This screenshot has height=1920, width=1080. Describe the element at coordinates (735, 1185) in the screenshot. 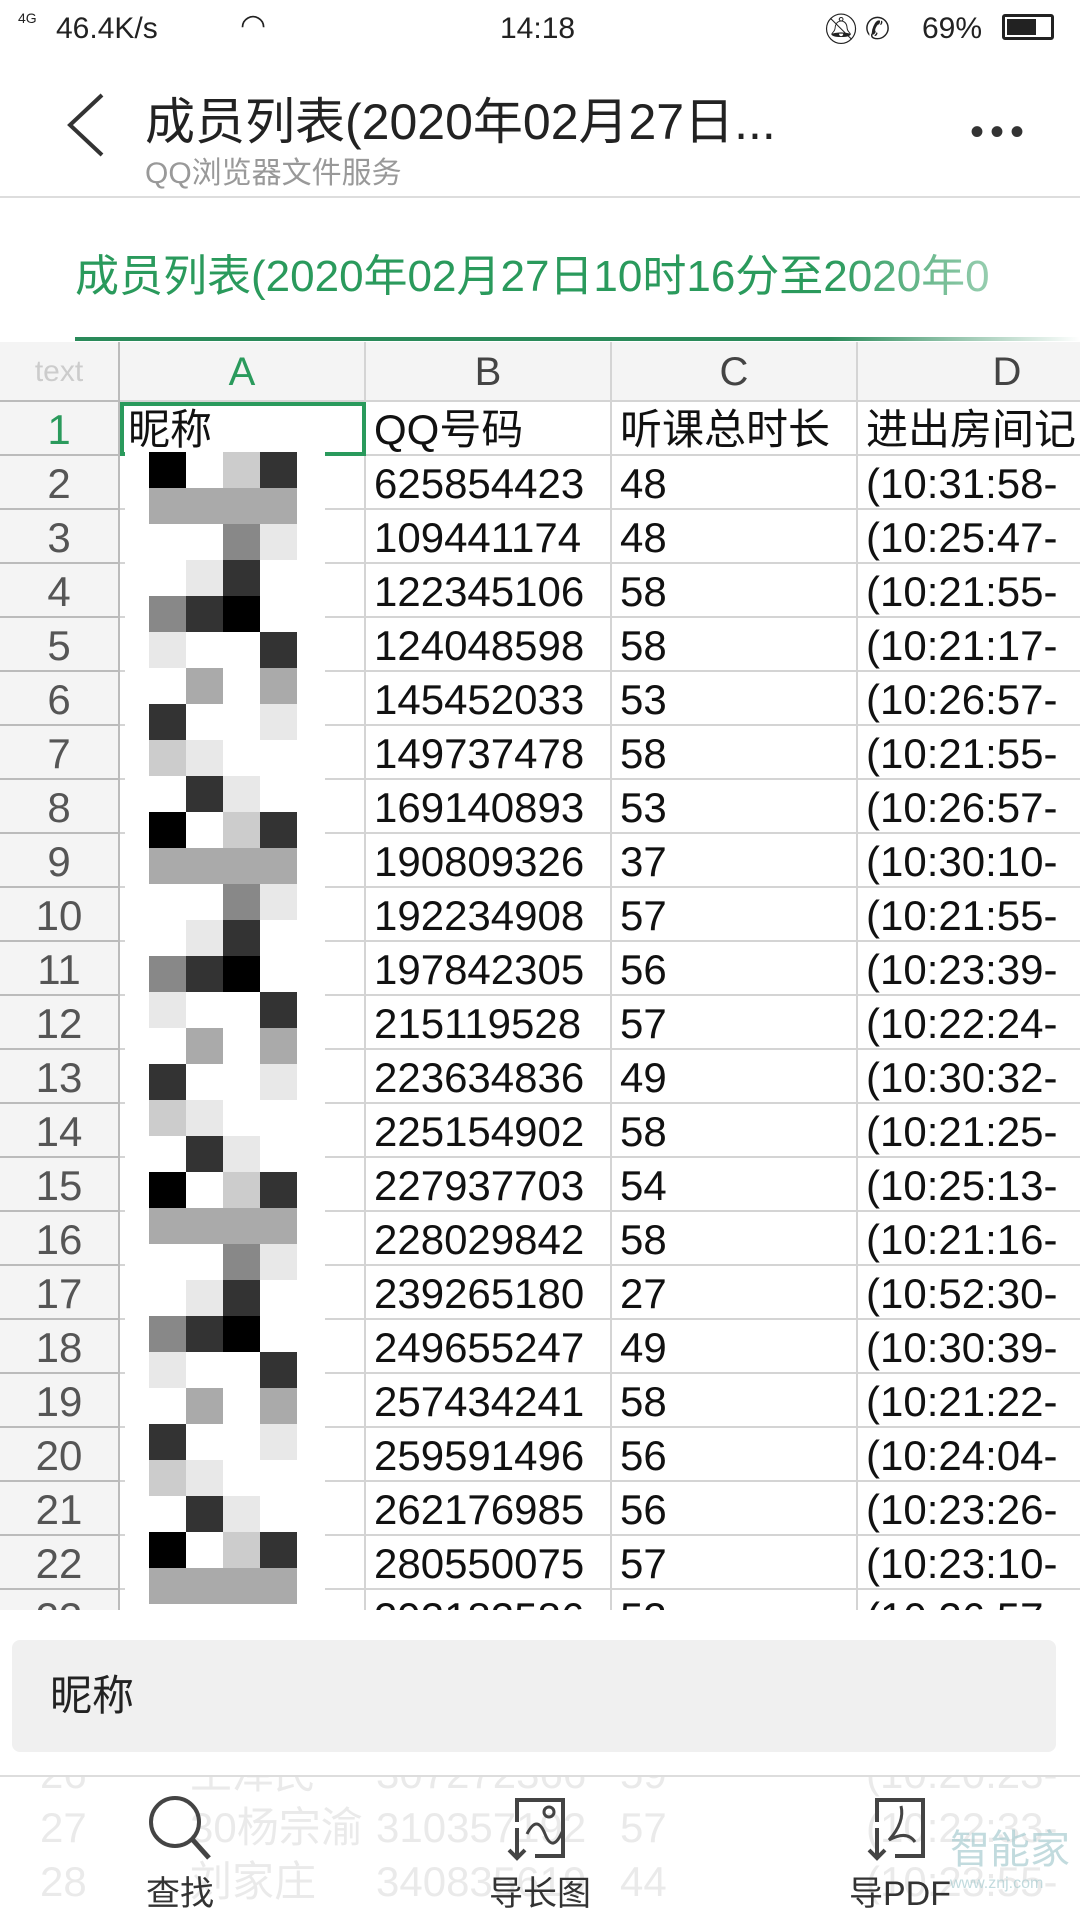

I see `cell-duration: 54` at that location.